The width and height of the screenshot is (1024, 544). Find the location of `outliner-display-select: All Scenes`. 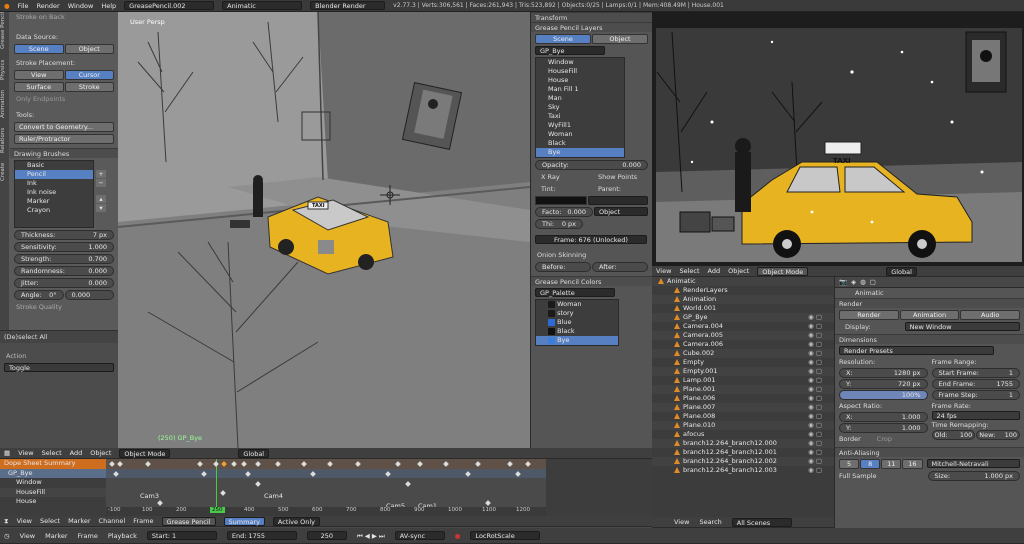

outliner-display-select: All Scenes is located at coordinates (761, 522).